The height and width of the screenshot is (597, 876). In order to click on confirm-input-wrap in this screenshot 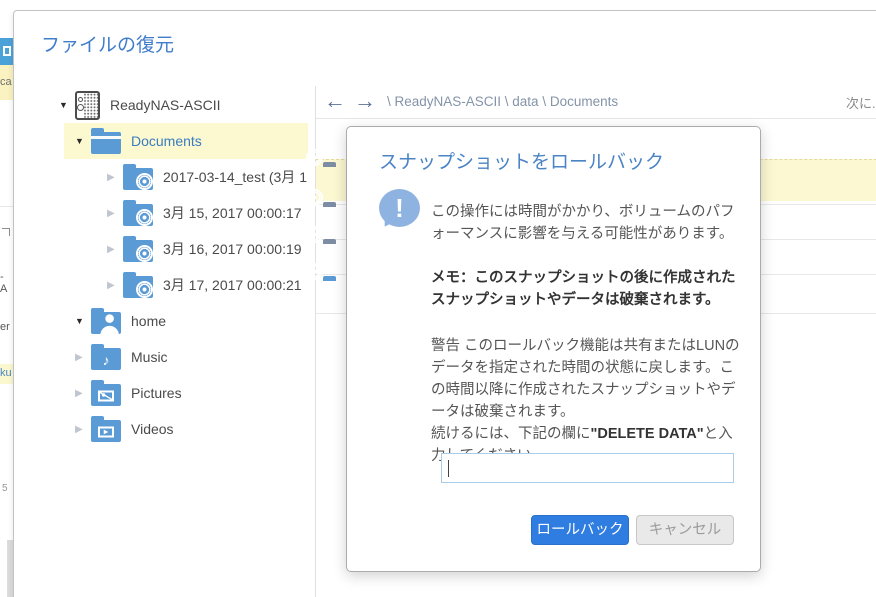, I will do `click(587, 468)`.